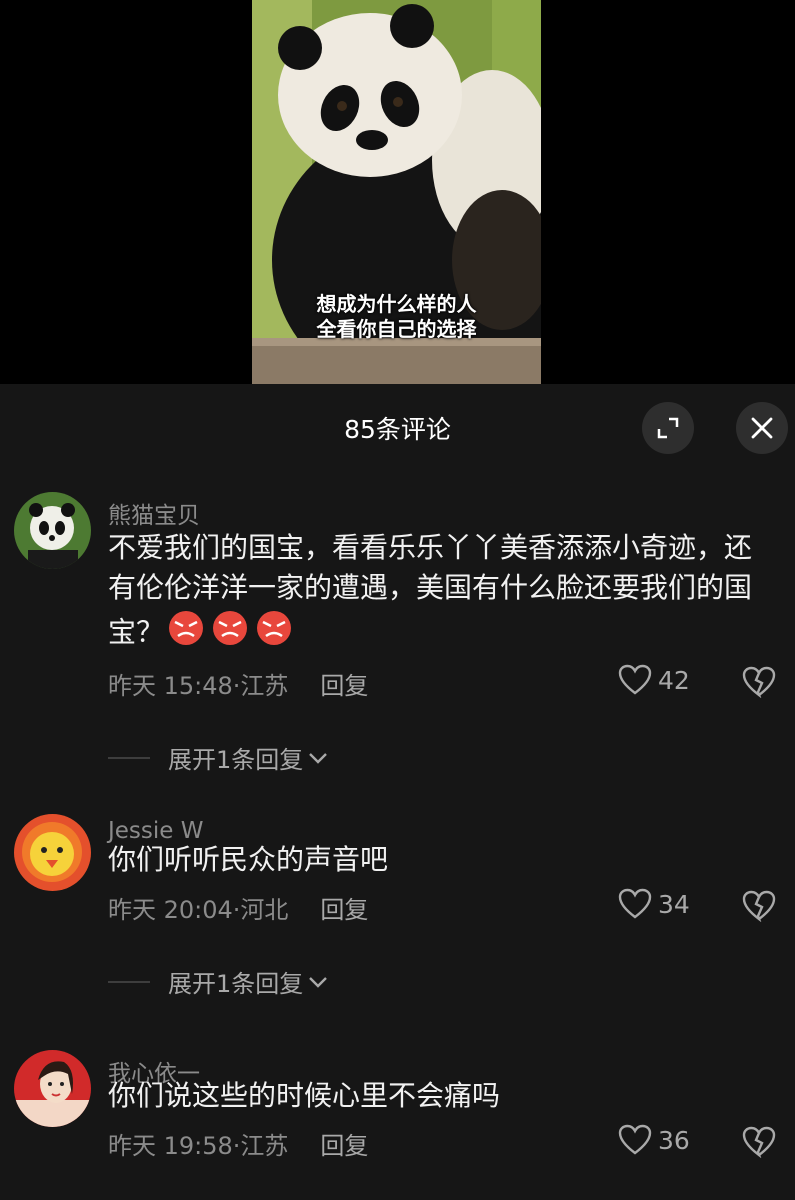 Image resolution: width=795 pixels, height=1200 pixels. I want to click on comment-text-body: 你们说这些的时候心里不会痛吗, so click(304, 1095).